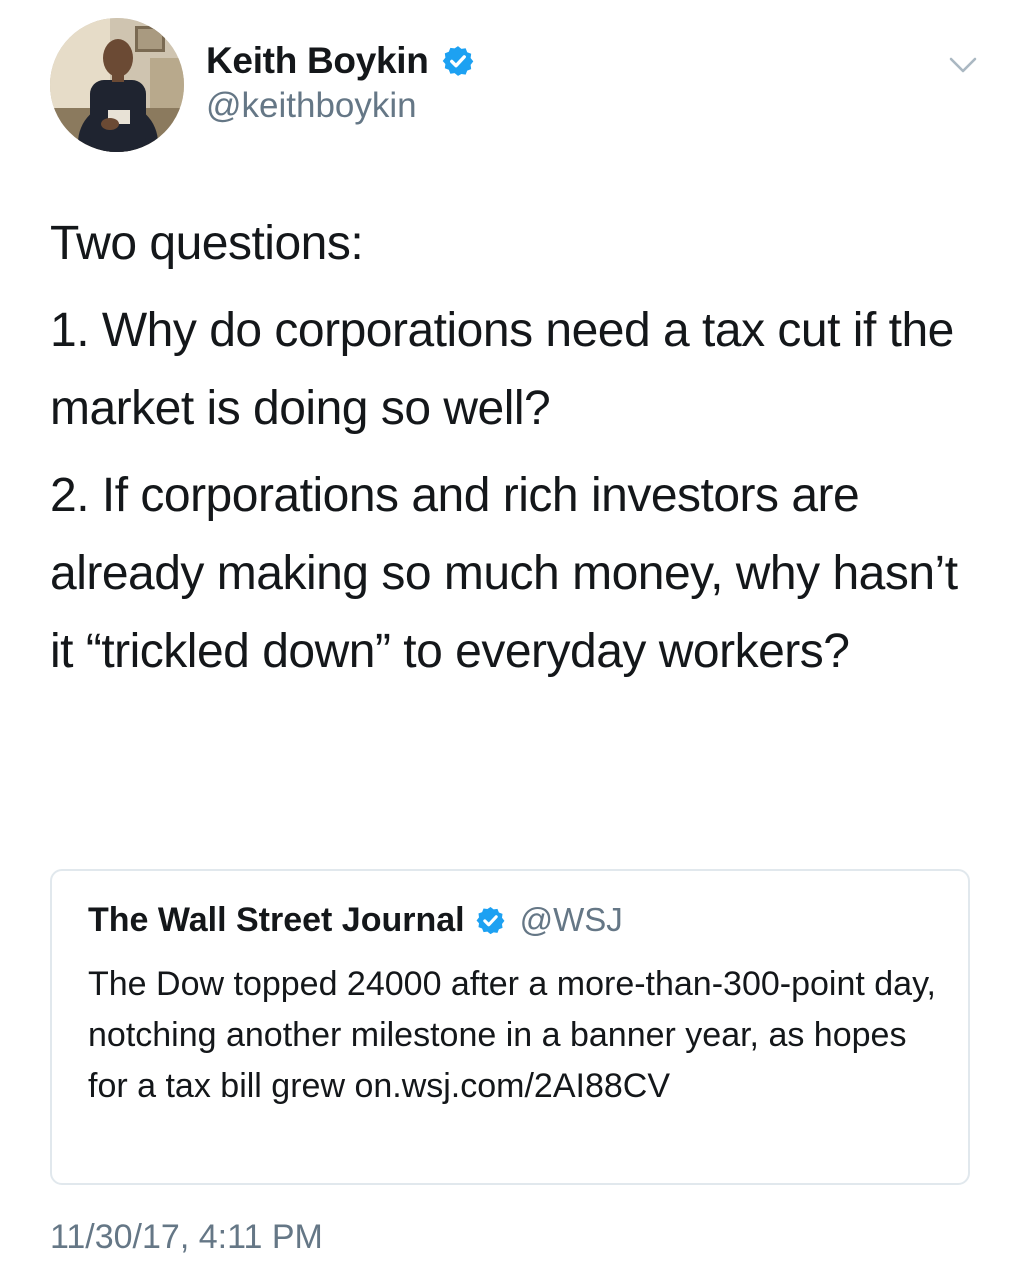 This screenshot has height=1280, width=1021. What do you see at coordinates (276, 919) in the screenshot?
I see `quoted-author-name: The Wall Street Journal` at bounding box center [276, 919].